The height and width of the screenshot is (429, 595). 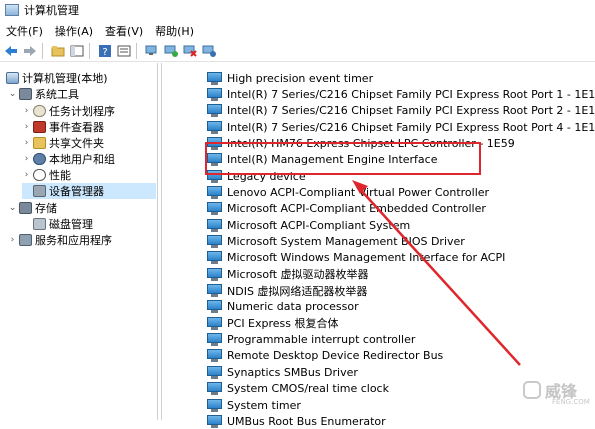 What do you see at coordinates (436, 273) in the screenshot?
I see `annotation-arrow` at bounding box center [436, 273].